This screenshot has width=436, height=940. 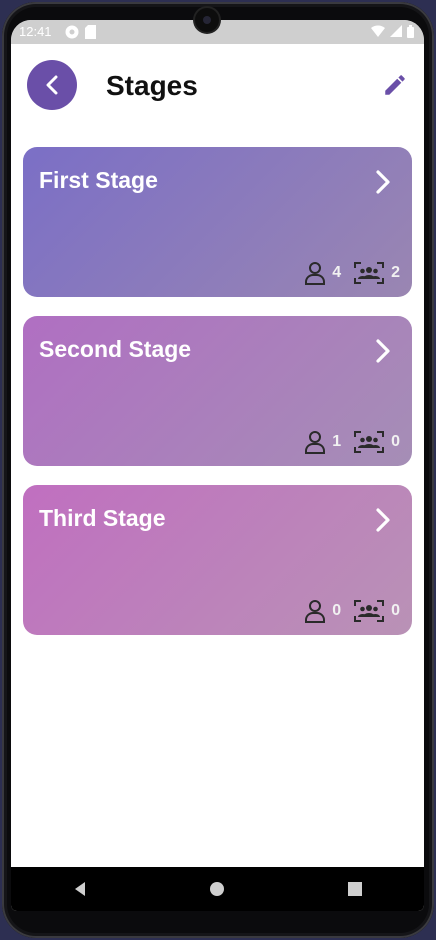 I want to click on home-circle-icon, so click(x=217, y=889).